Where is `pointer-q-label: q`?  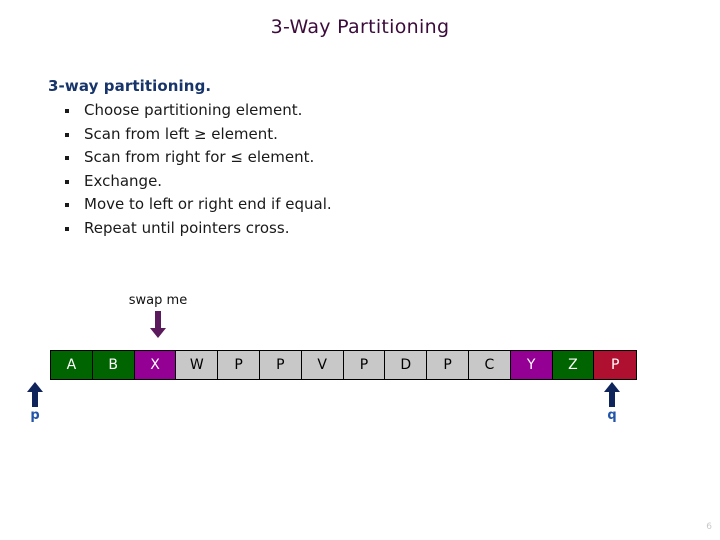 pointer-q-label: q is located at coordinates (612, 415).